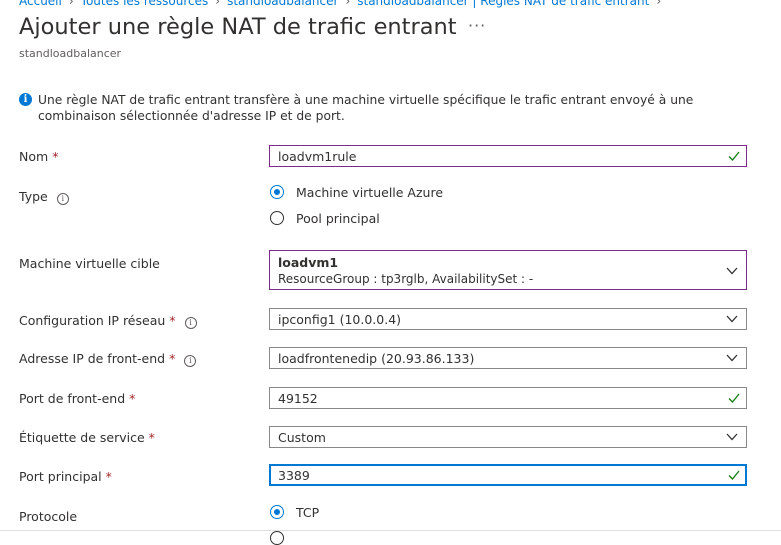  What do you see at coordinates (25, 99) in the screenshot?
I see `info-icon: i` at bounding box center [25, 99].